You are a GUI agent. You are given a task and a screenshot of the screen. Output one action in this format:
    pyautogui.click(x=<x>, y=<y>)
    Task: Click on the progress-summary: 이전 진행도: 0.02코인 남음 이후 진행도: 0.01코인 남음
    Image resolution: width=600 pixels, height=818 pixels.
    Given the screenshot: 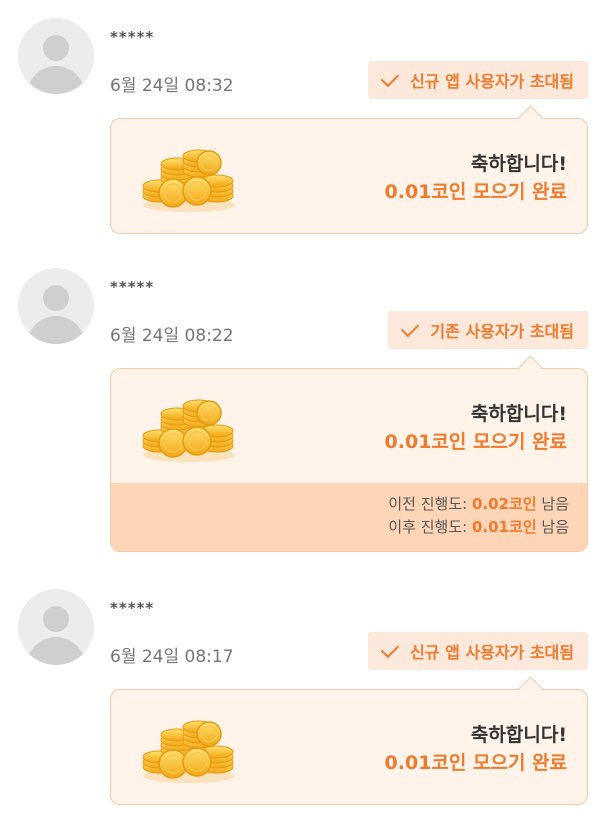 What is the action you would take?
    pyautogui.click(x=349, y=517)
    